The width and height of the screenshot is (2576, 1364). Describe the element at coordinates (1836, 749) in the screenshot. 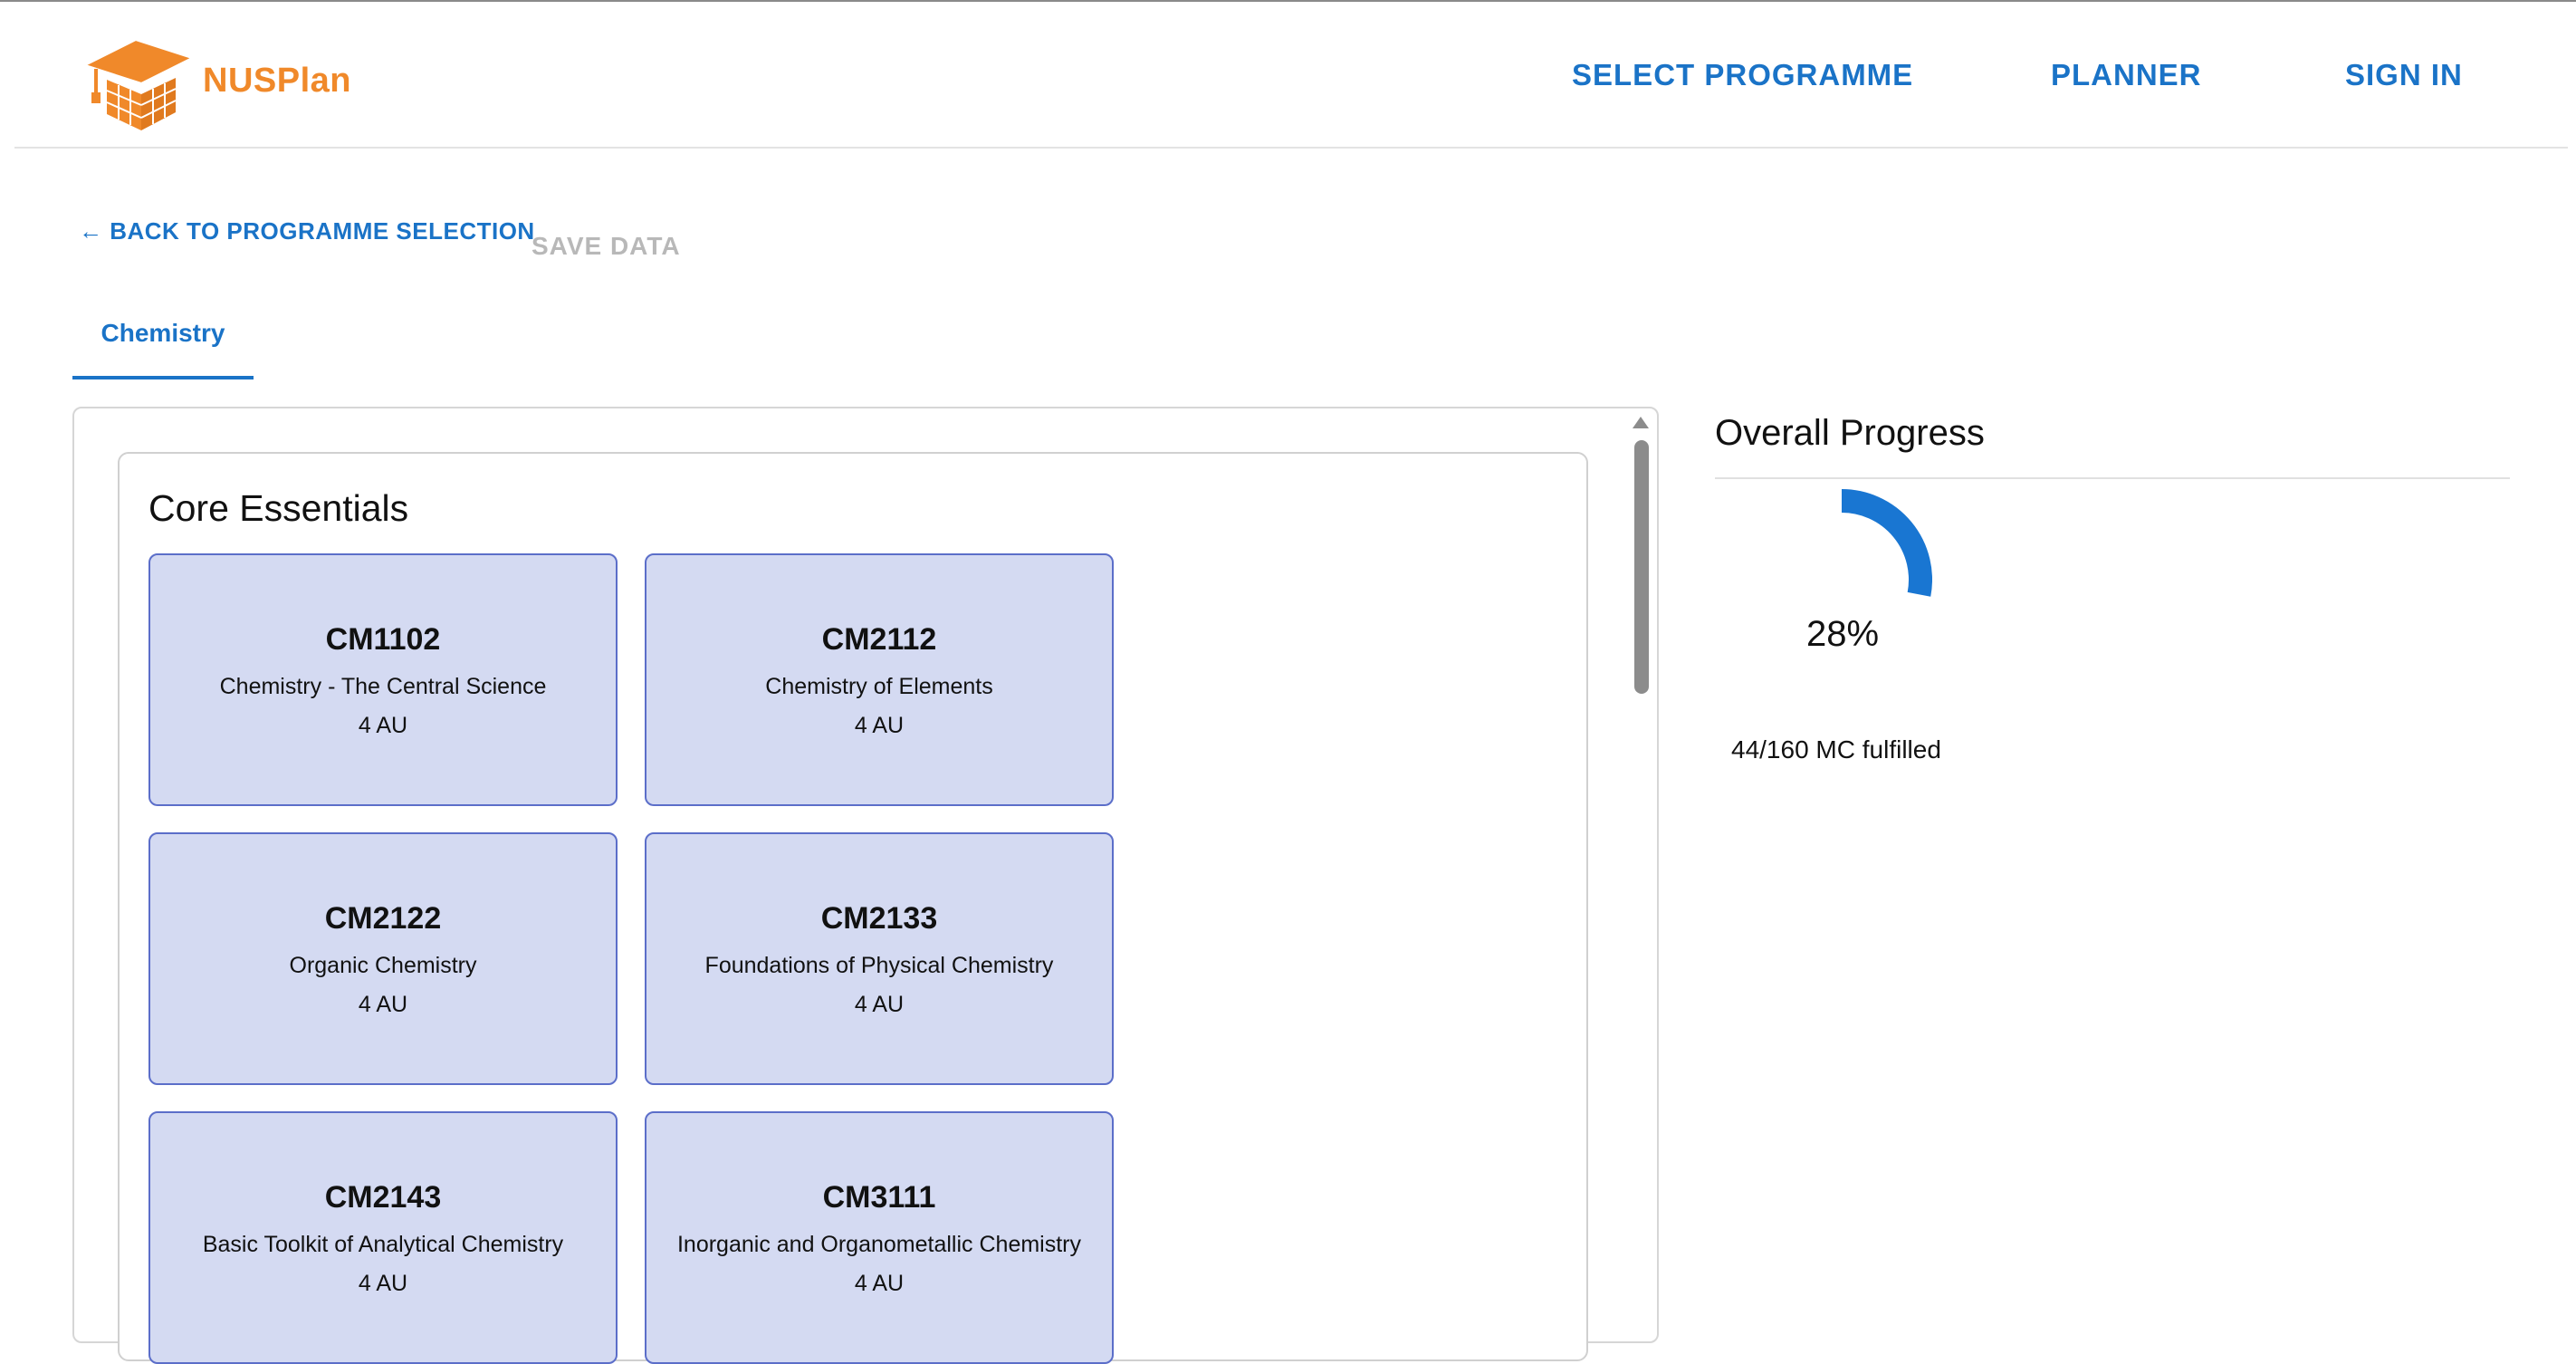

I see `mc-fulfilled-label: 44/160 MC fulfilled` at that location.